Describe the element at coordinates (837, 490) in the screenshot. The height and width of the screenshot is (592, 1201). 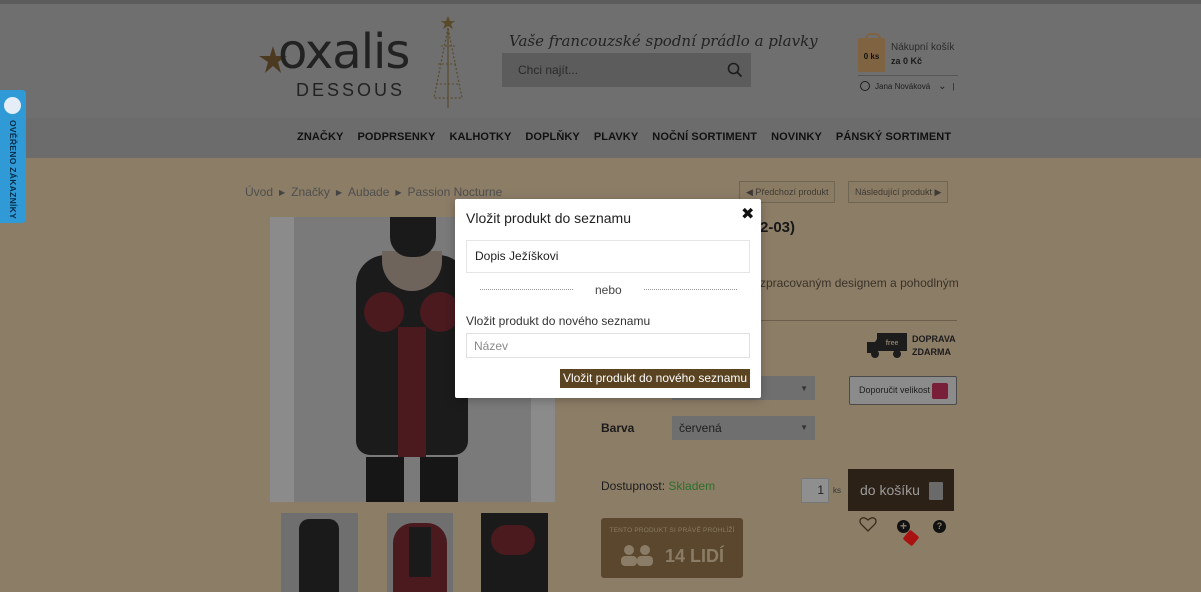
I see `quantity-unit: ks` at that location.